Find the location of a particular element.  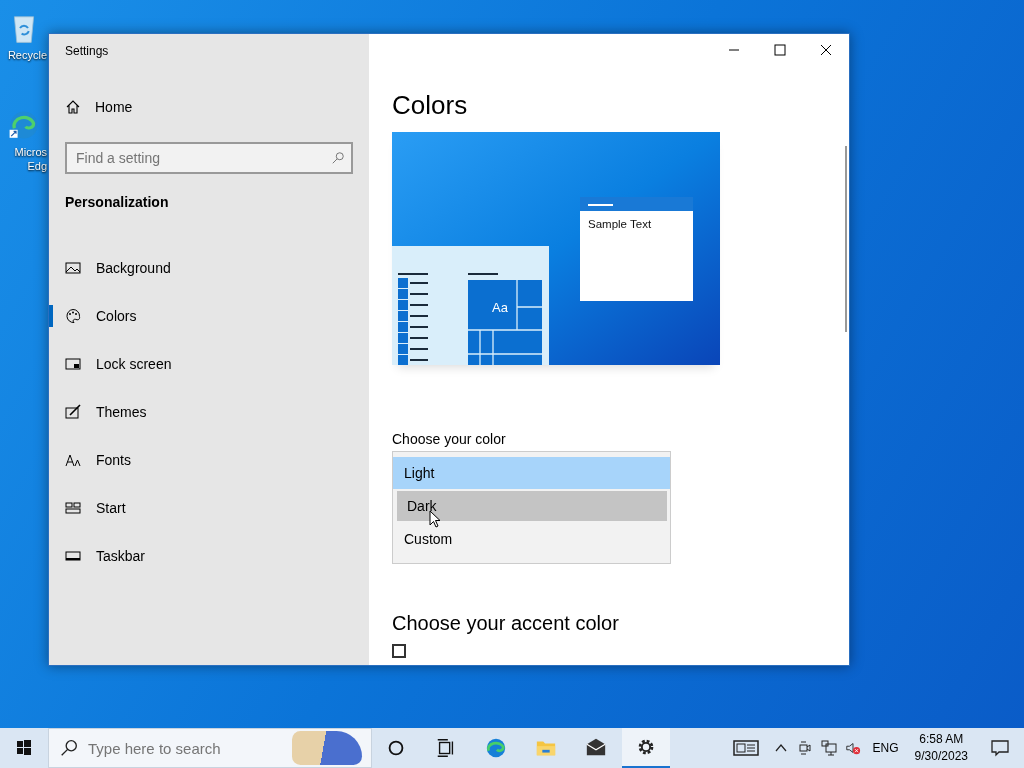

news-icon is located at coordinates (745, 748).